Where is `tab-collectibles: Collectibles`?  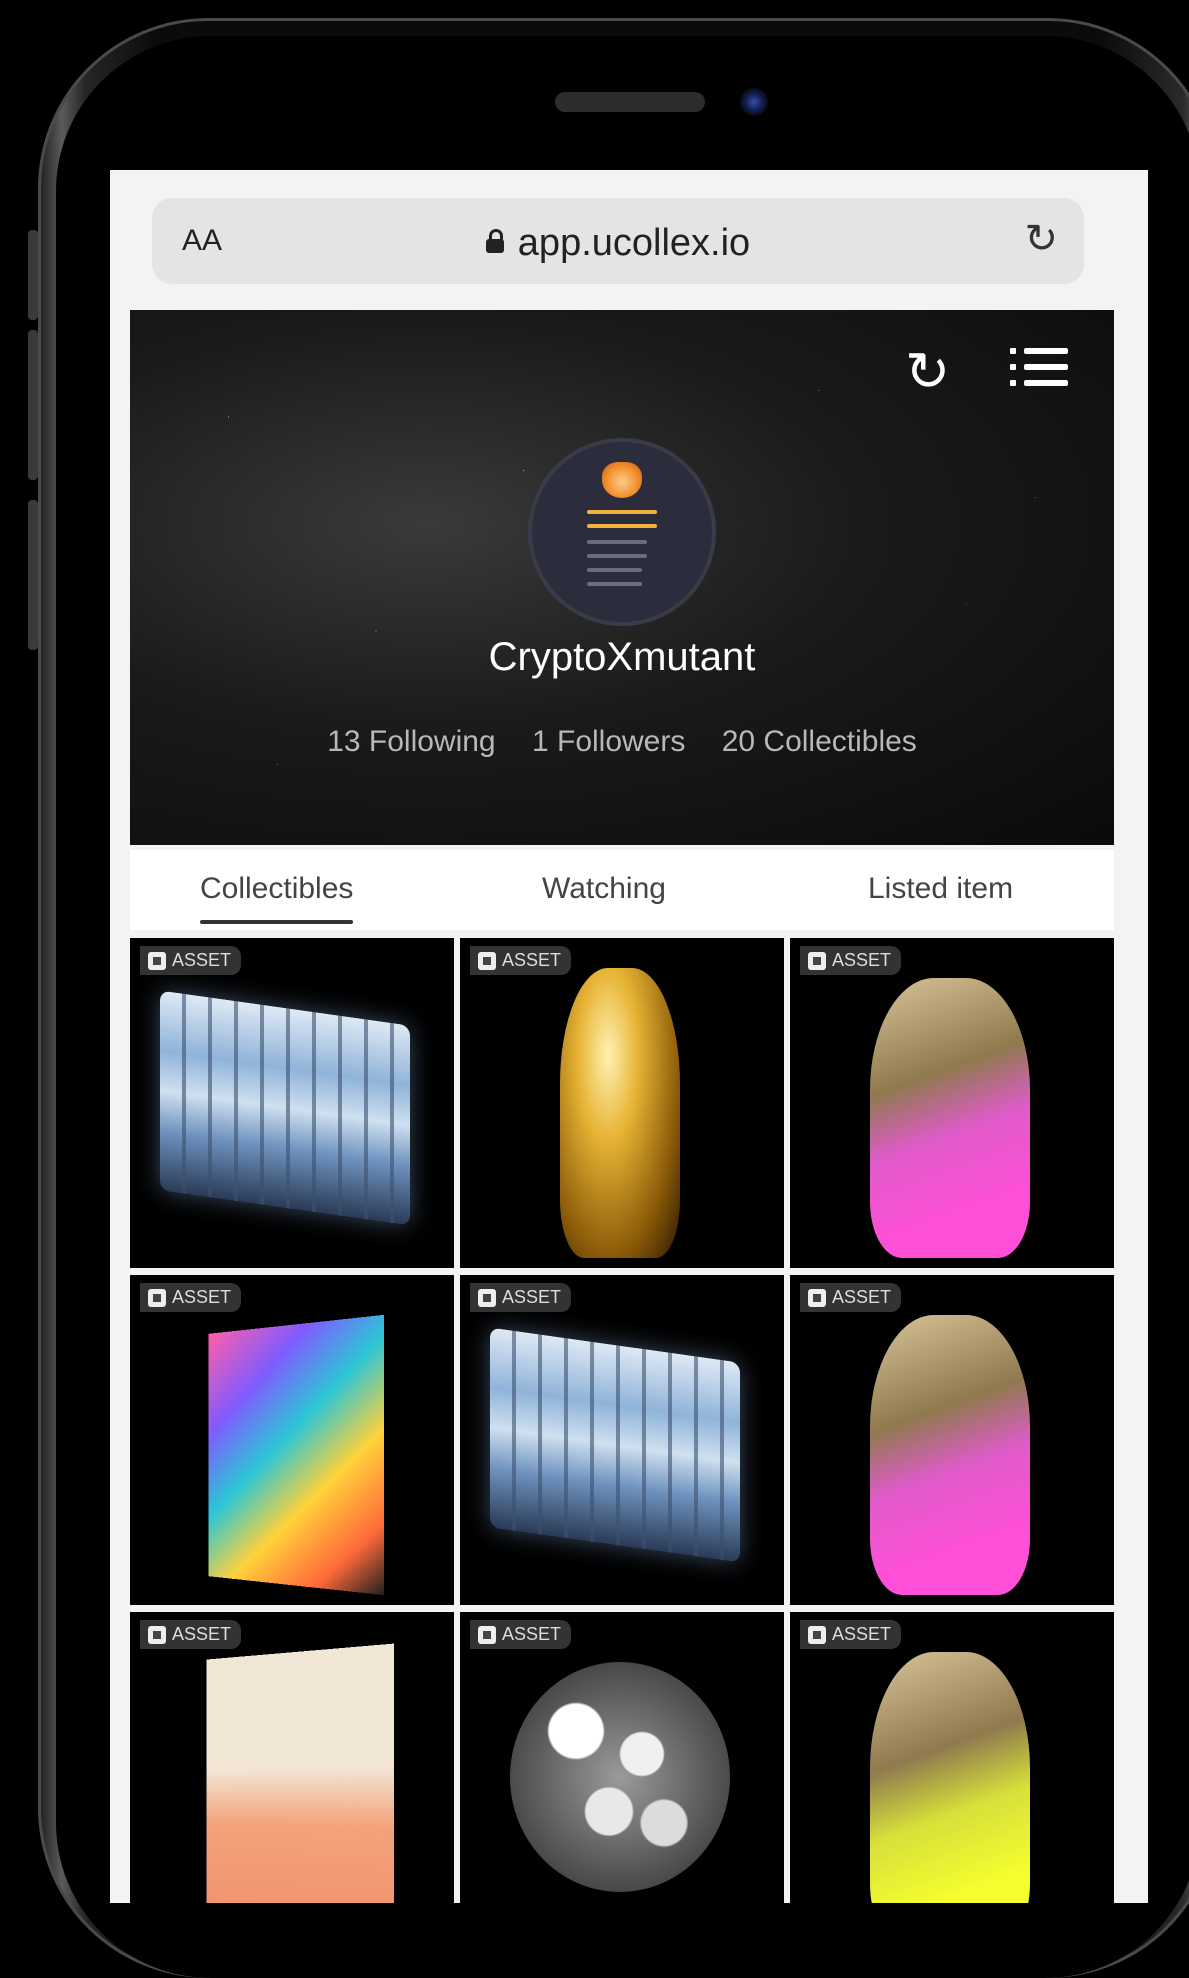 tab-collectibles: Collectibles is located at coordinates (277, 898).